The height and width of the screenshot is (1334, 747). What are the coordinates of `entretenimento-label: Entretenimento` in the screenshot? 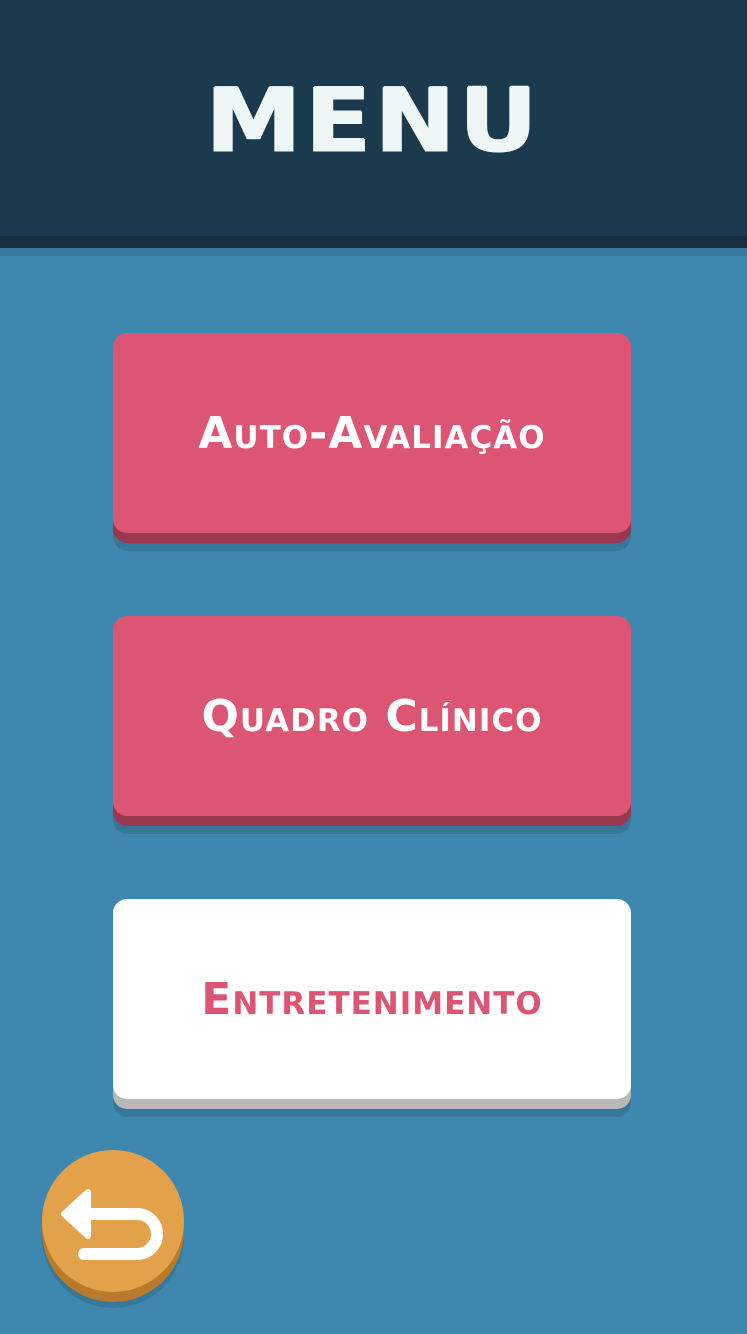 It's located at (372, 999).